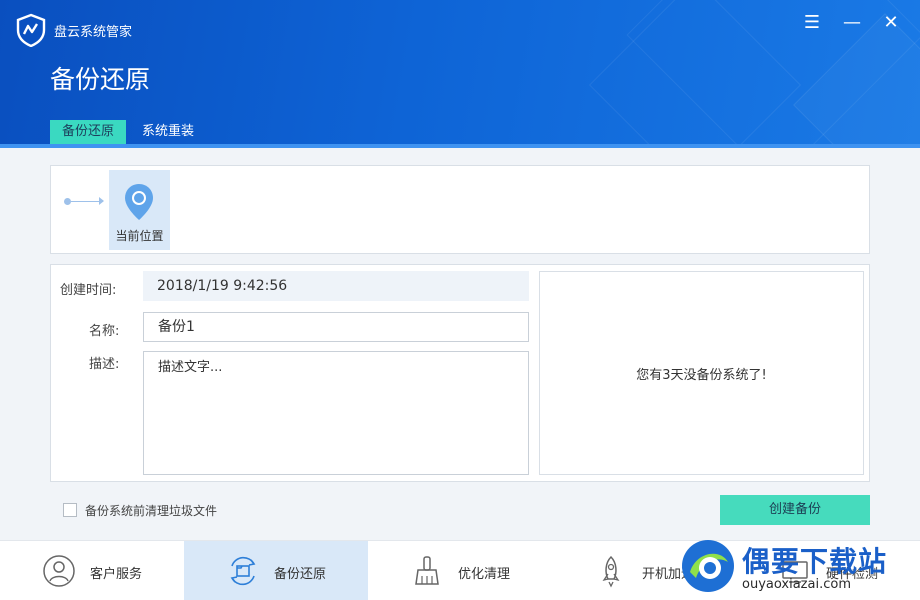 Image resolution: width=920 pixels, height=600 pixels. Describe the element at coordinates (336, 327) in the screenshot. I see `name-input: 备份1` at that location.